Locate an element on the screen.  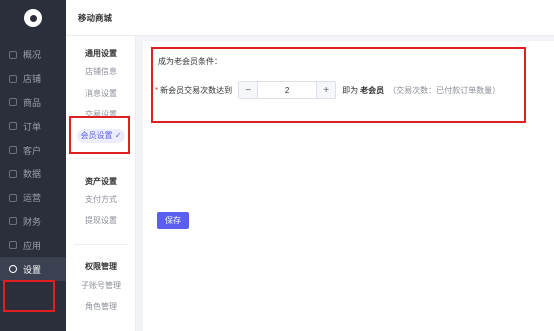
required-mark: * is located at coordinates (157, 90).